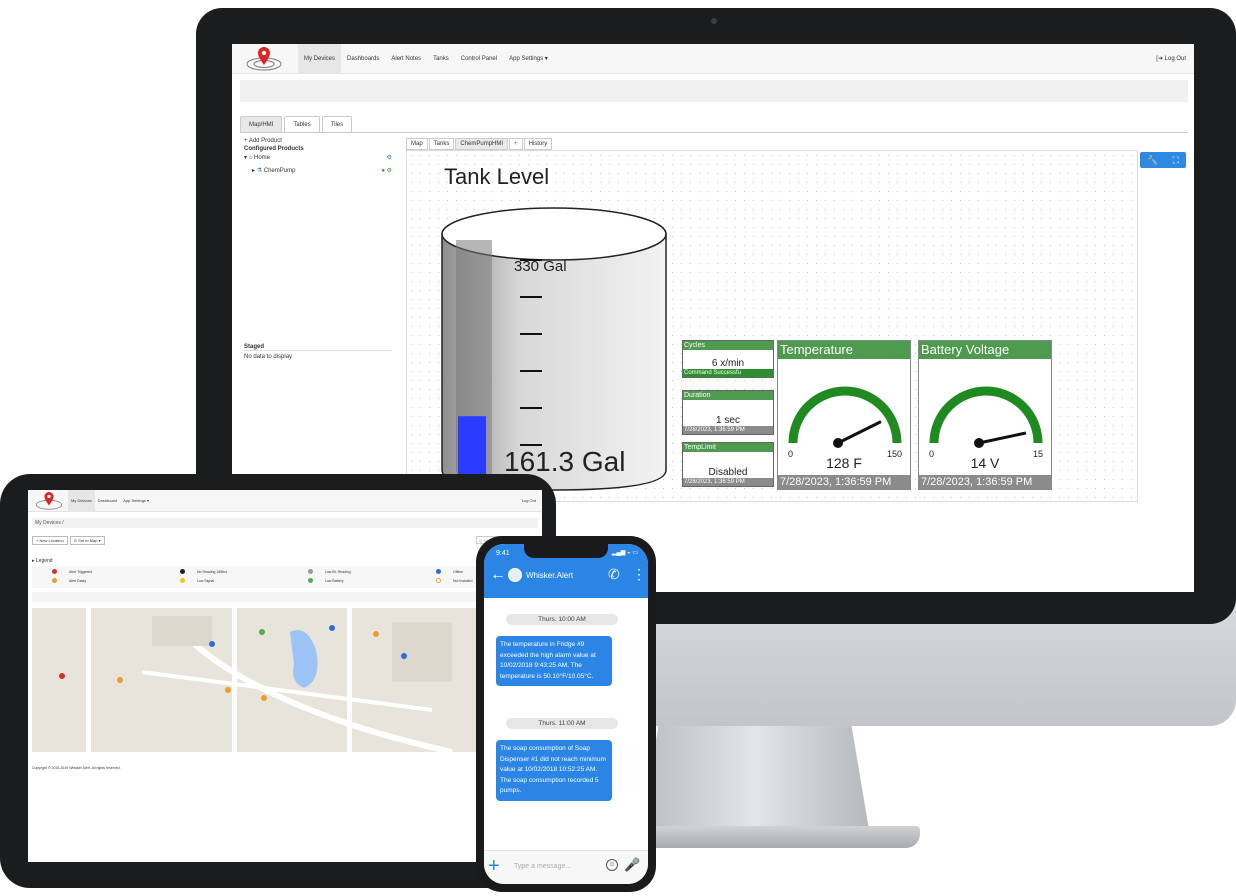 This screenshot has width=1236, height=896. What do you see at coordinates (245, 158) in the screenshot?
I see `caret-down-icon: ▾` at bounding box center [245, 158].